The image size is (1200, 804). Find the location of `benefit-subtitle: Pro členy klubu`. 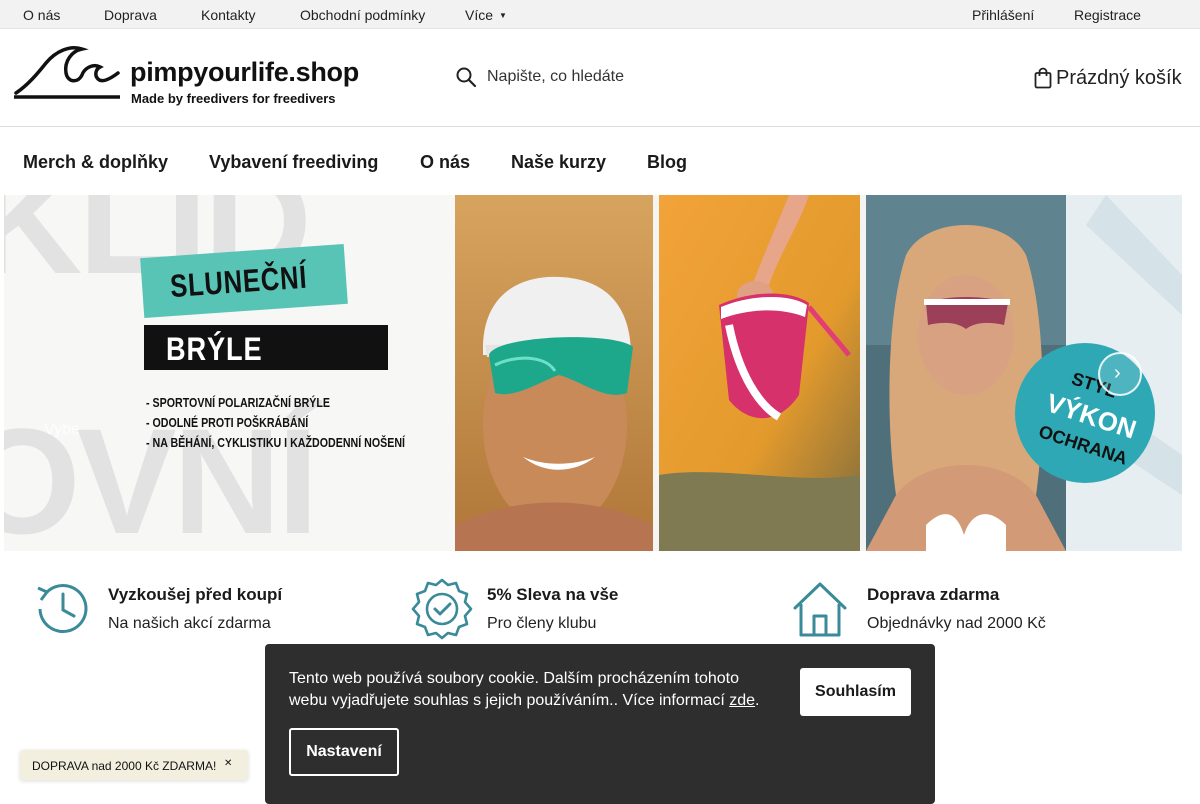

benefit-subtitle: Pro členy klubu is located at coordinates (542, 623).